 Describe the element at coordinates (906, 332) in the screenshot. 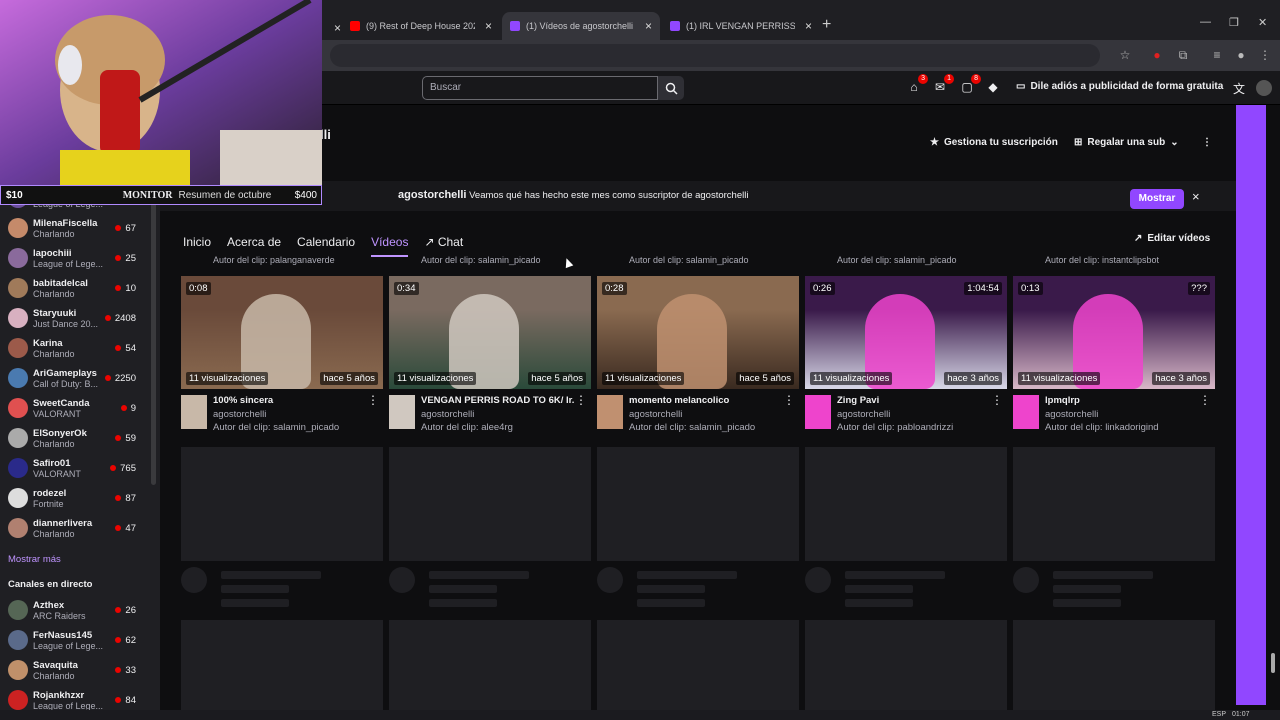

I see `video-thumbnail: 0:26 1:04:54 11 visualizaciones hace 3 años` at that location.